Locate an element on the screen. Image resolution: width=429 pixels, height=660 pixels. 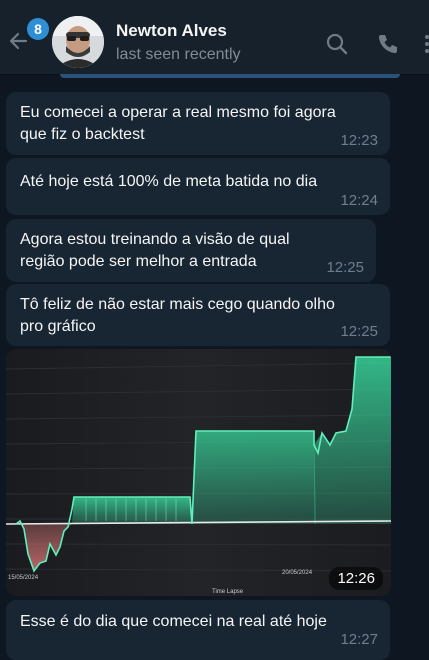
avatar-photo is located at coordinates (78, 42).